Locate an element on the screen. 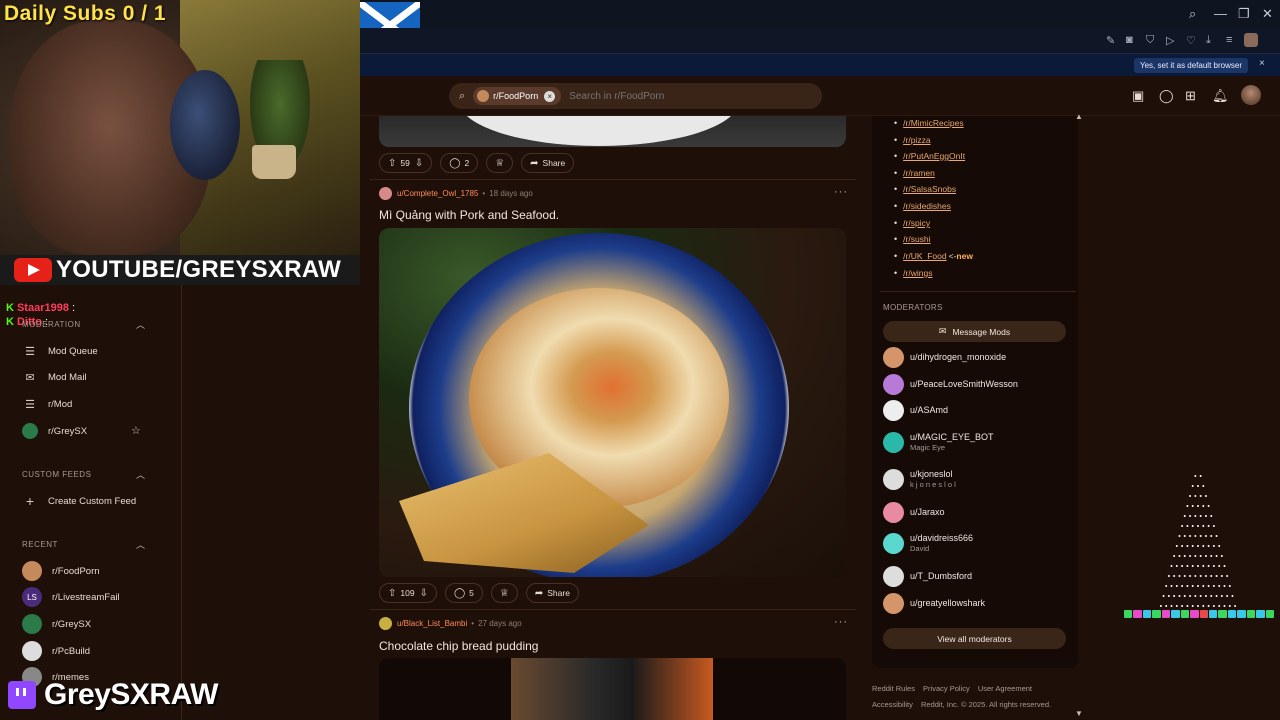  heart-icon: ♡ is located at coordinates (1191, 40).